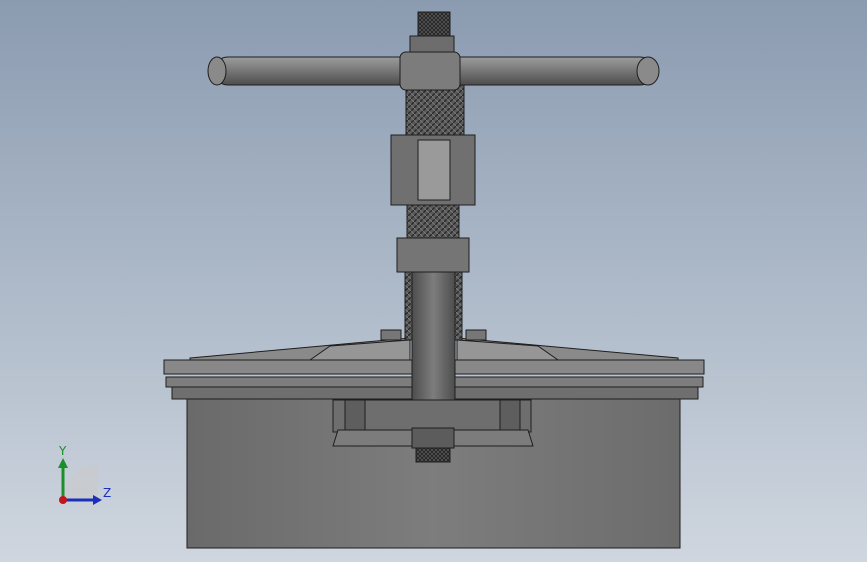  Describe the element at coordinates (63, 463) in the screenshot. I see `y-arrow-icon` at that location.